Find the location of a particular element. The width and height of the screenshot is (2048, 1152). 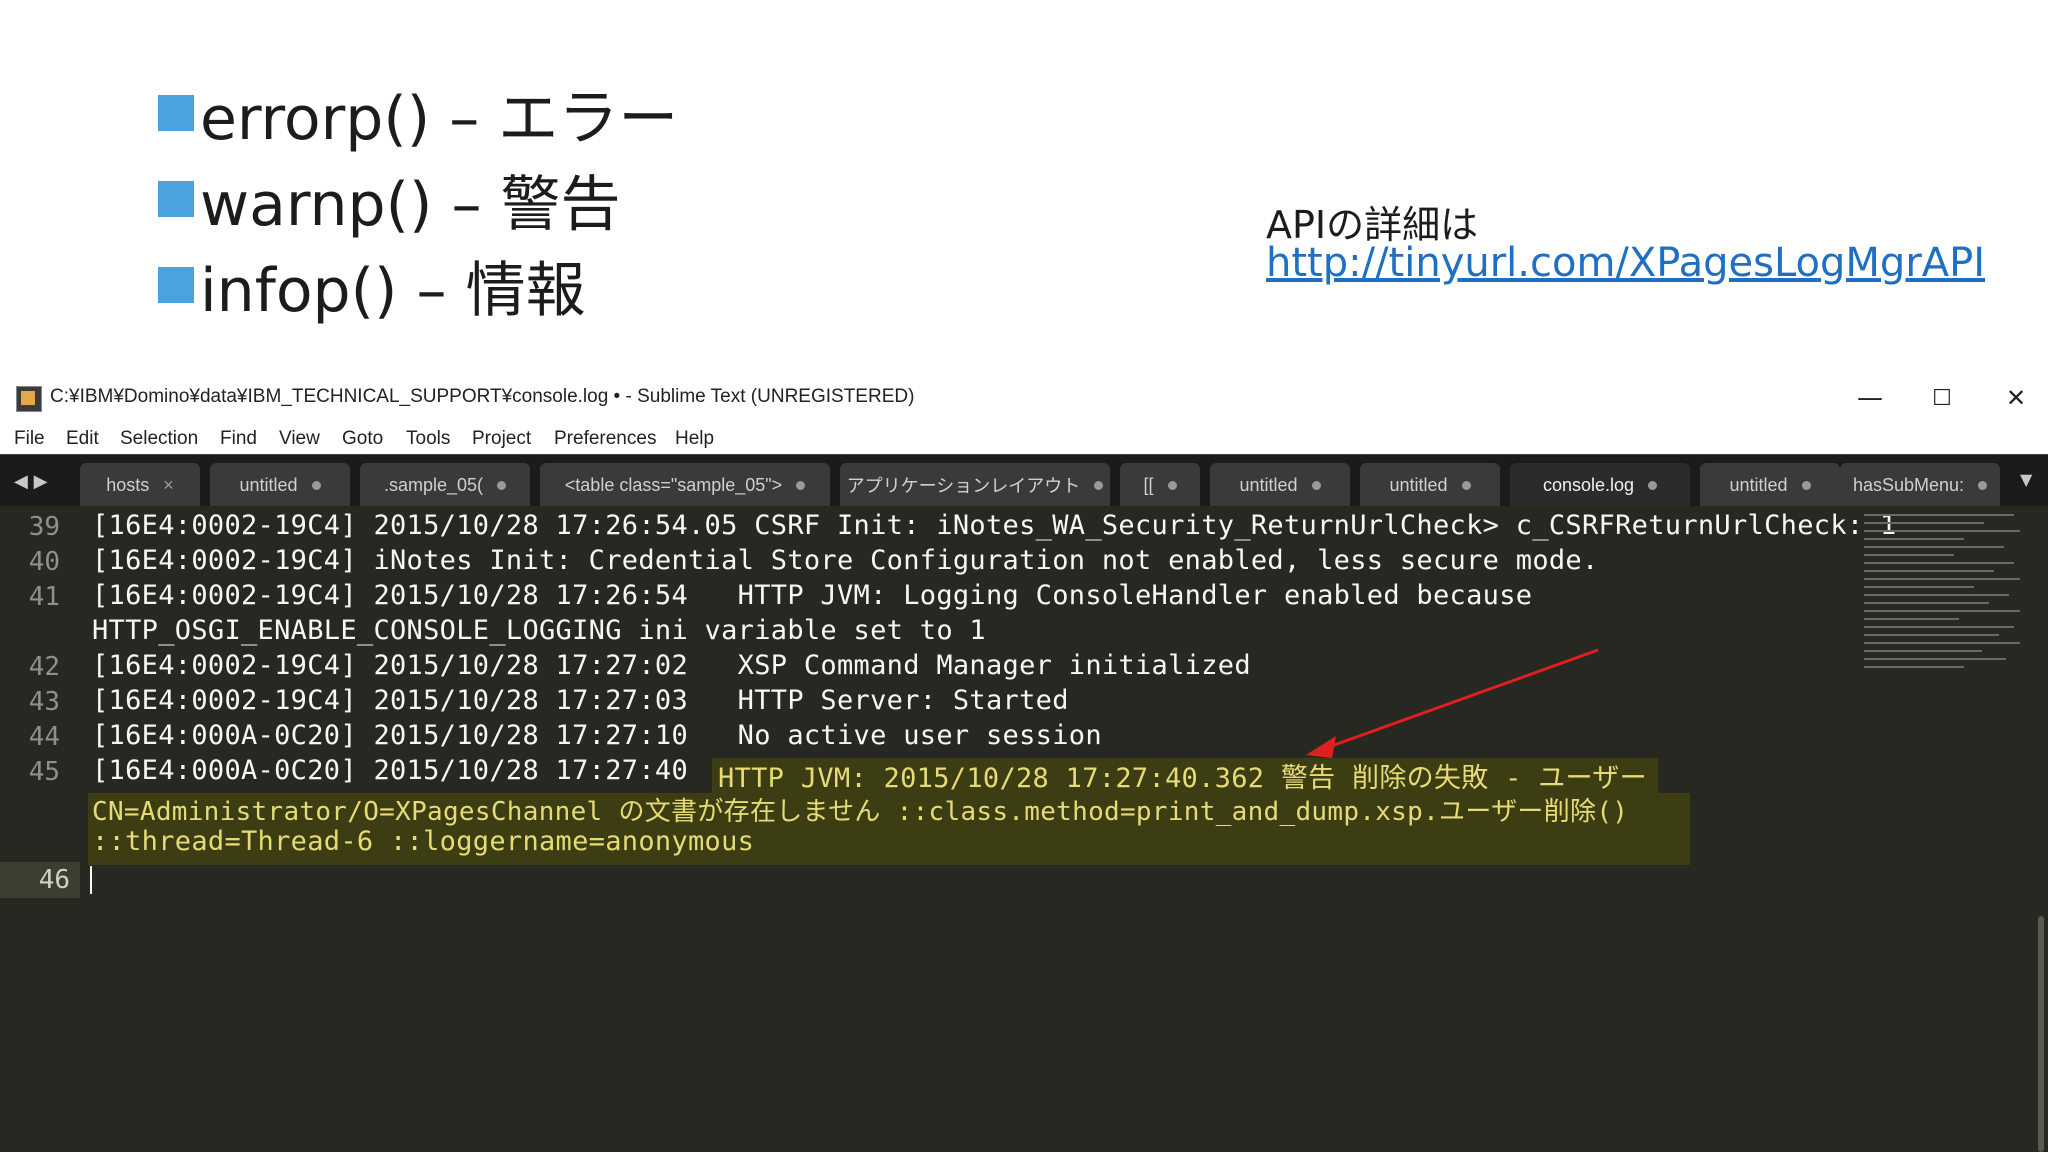

arrow-head-icon is located at coordinates (1321, 747).